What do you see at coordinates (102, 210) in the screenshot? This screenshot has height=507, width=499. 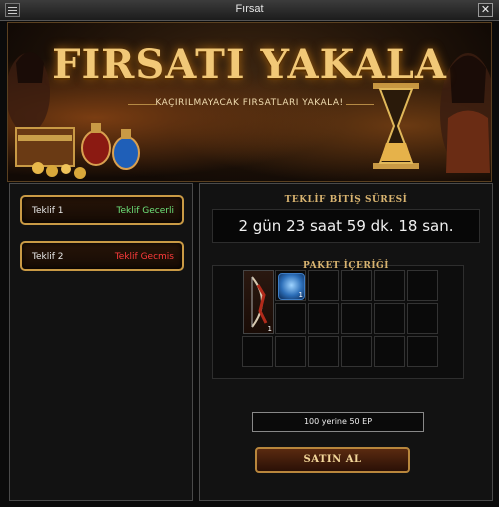 I see `offer-item-1: Teklif 1 Teklif Gecerli` at bounding box center [102, 210].